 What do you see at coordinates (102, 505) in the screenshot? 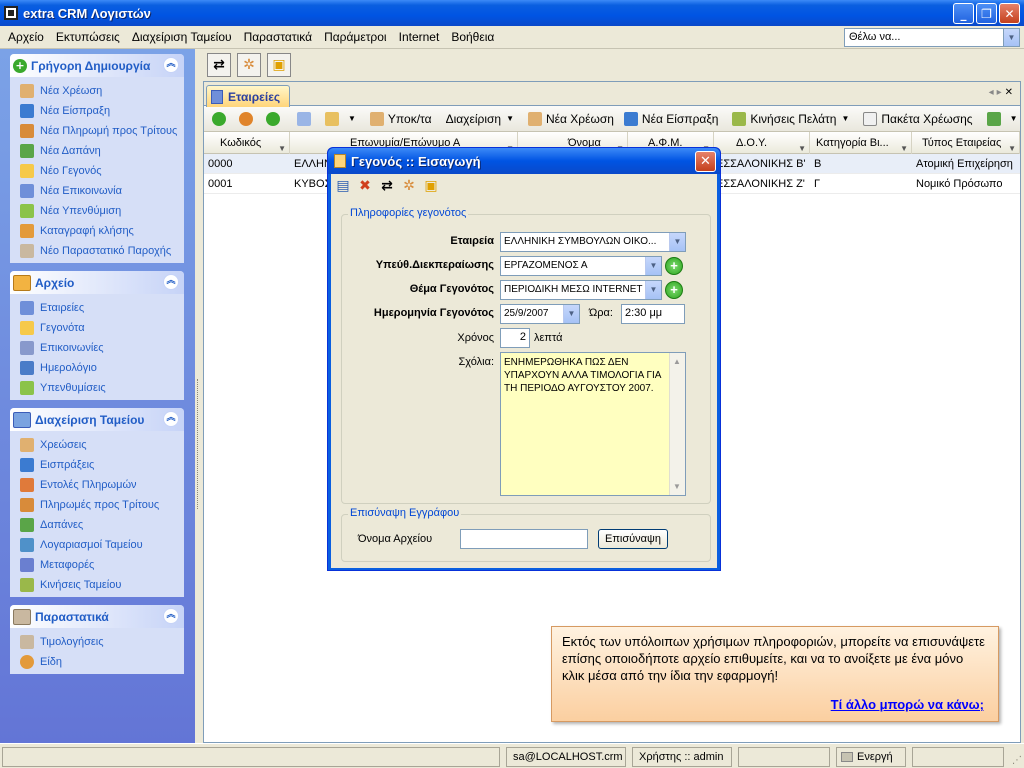
I see `sidebar-item-third-party-payments: Πληρωμές προς Τρίτους` at bounding box center [102, 505].